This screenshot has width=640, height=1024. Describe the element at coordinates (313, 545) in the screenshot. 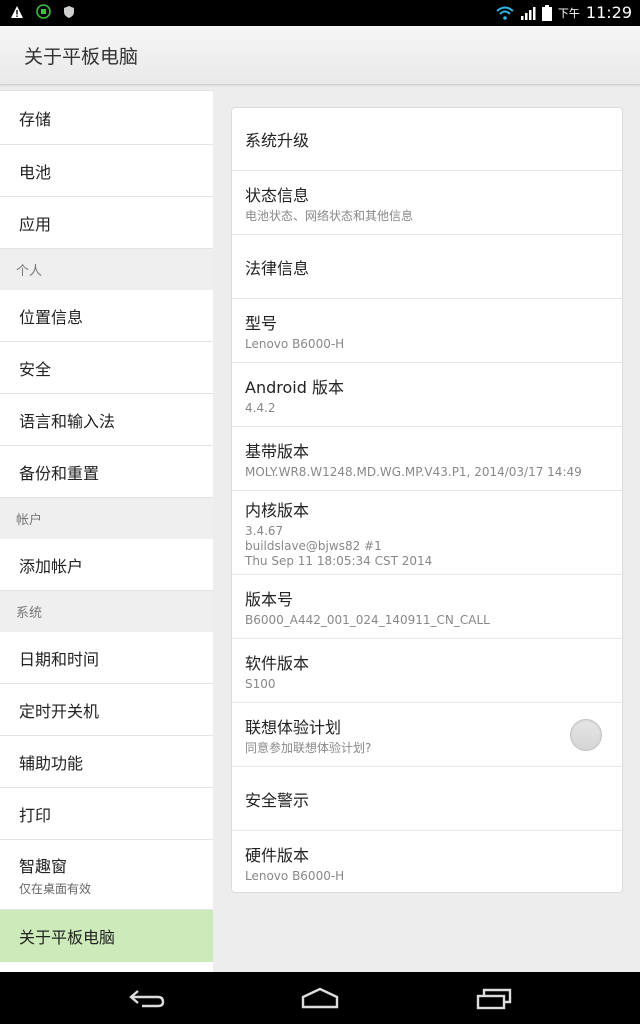

I see `about-row-subtitle-line: buildslave@bjws82 #1` at that location.